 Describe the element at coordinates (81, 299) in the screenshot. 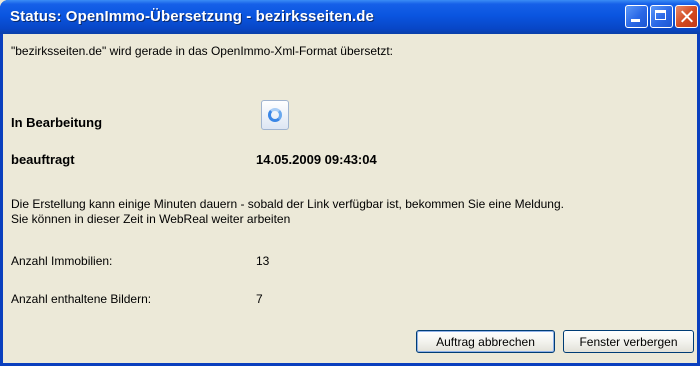

I see `images-count-label: Anzahl enthaltene Bildern:` at that location.